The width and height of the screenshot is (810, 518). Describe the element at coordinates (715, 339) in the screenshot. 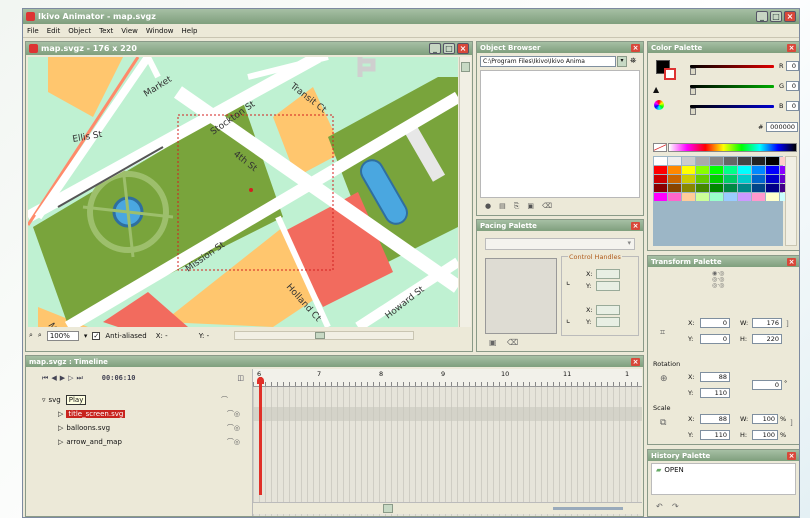

I see `y-field: 0` at that location.